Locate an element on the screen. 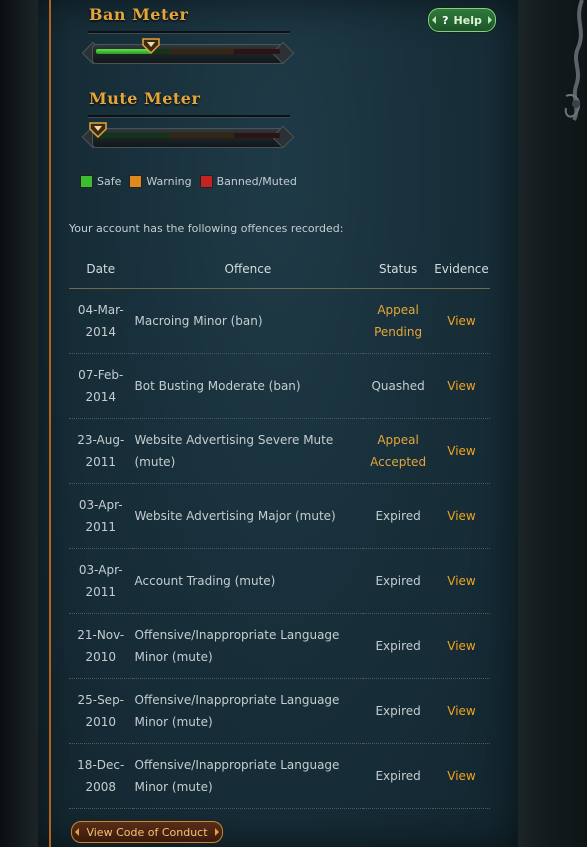  table-header-row: Date Offence Status Evidence is located at coordinates (279, 269).